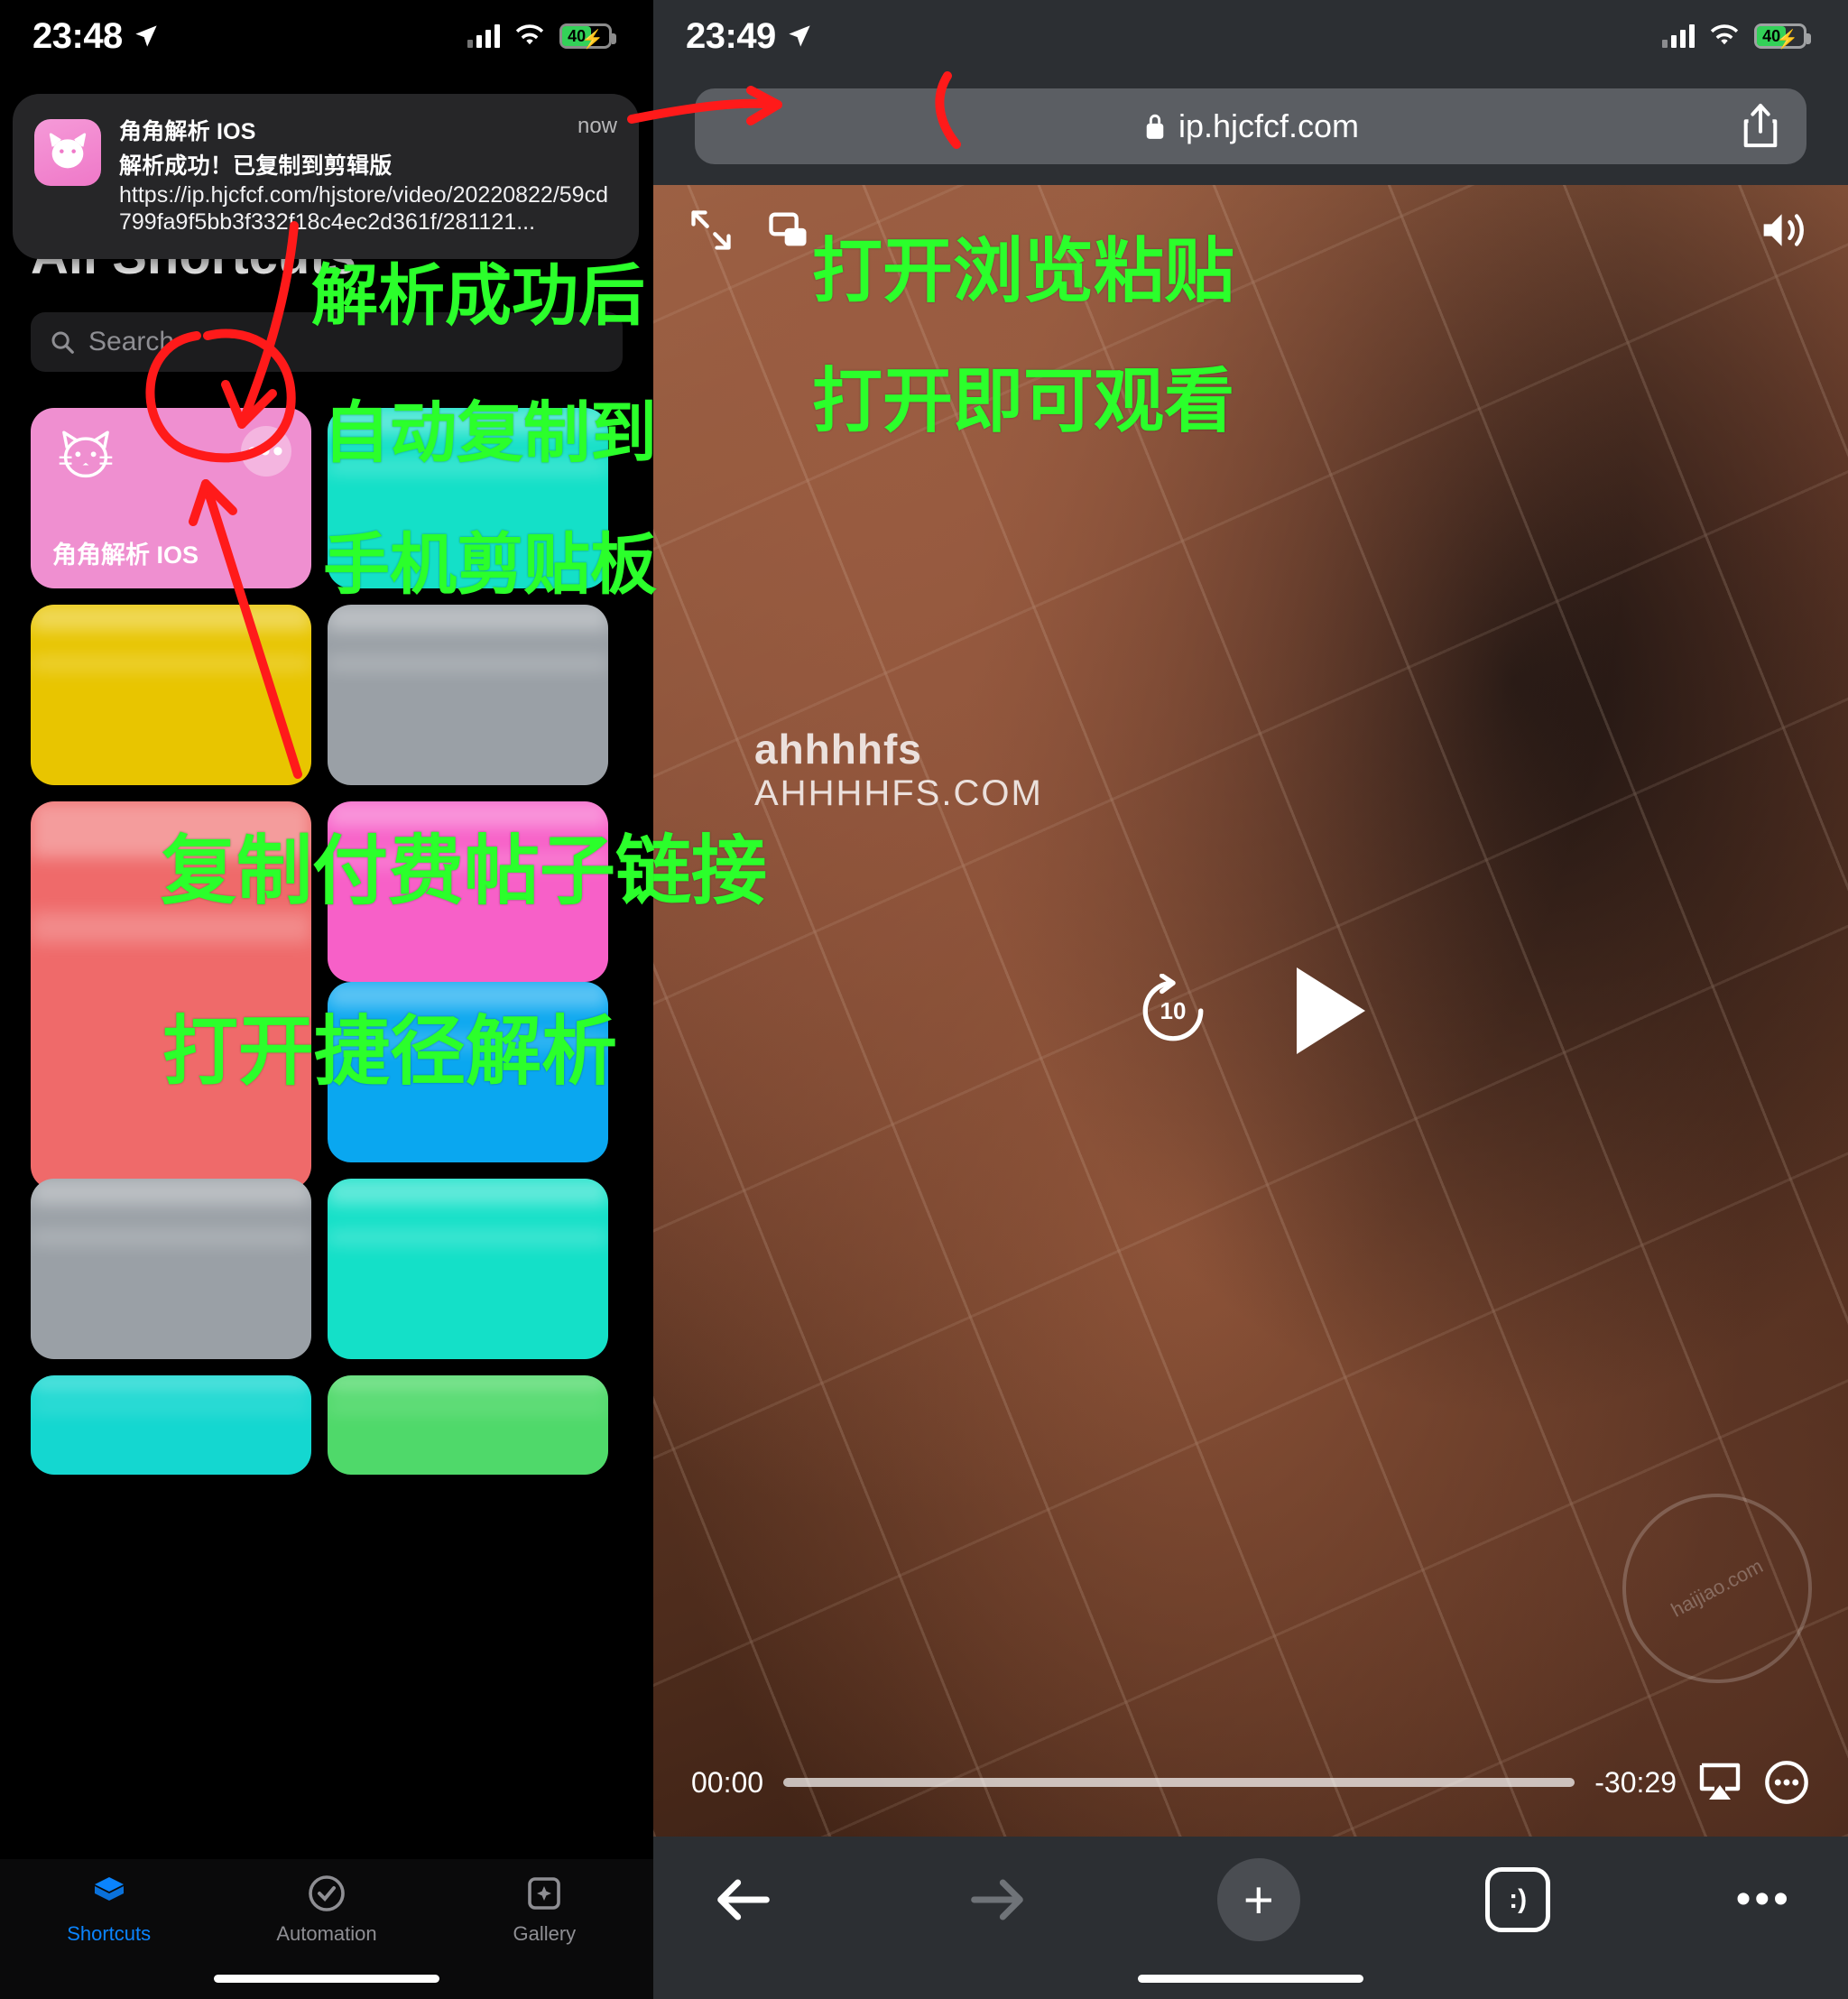  What do you see at coordinates (727, 1782) in the screenshot?
I see `video-current-time: 00:00` at bounding box center [727, 1782].